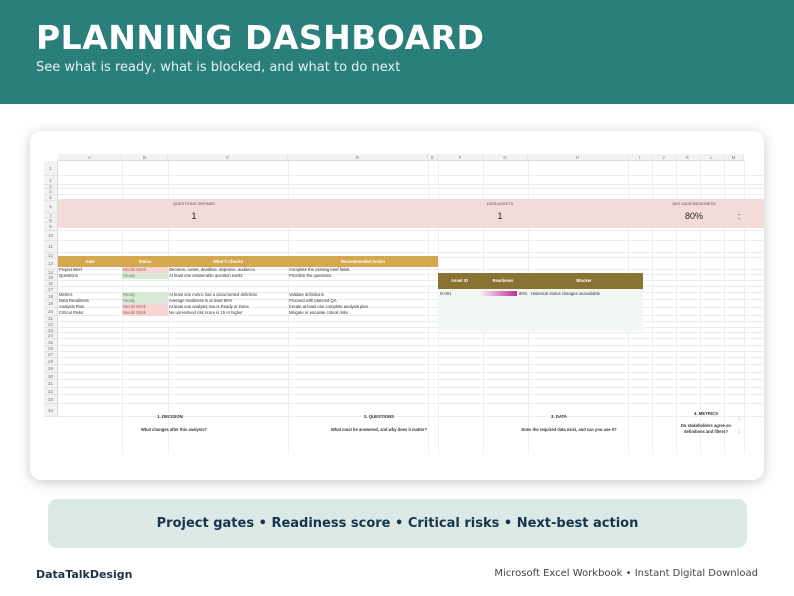 The width and height of the screenshot is (794, 596). What do you see at coordinates (228, 261) in the screenshot?
I see `gates-col-checks: What it Checks` at bounding box center [228, 261].